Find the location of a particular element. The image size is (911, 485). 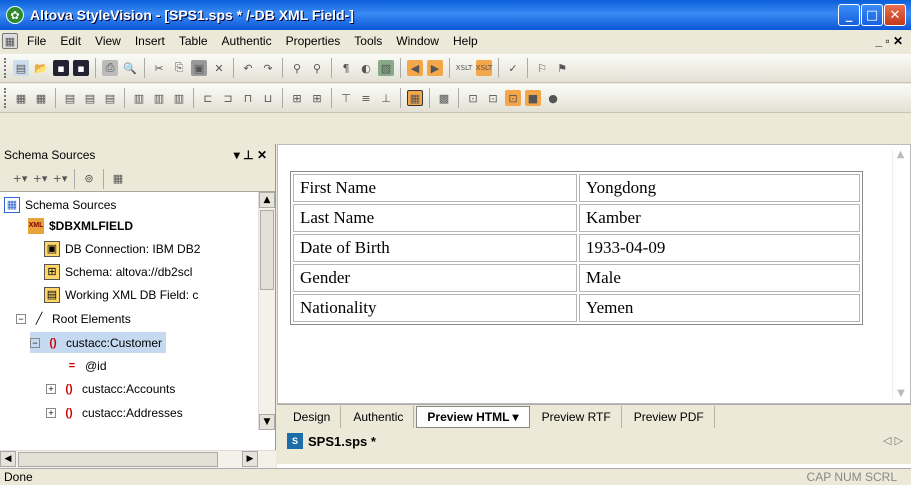

file-tab-sps1: S SPS1.sps * is located at coordinates (331, 441).